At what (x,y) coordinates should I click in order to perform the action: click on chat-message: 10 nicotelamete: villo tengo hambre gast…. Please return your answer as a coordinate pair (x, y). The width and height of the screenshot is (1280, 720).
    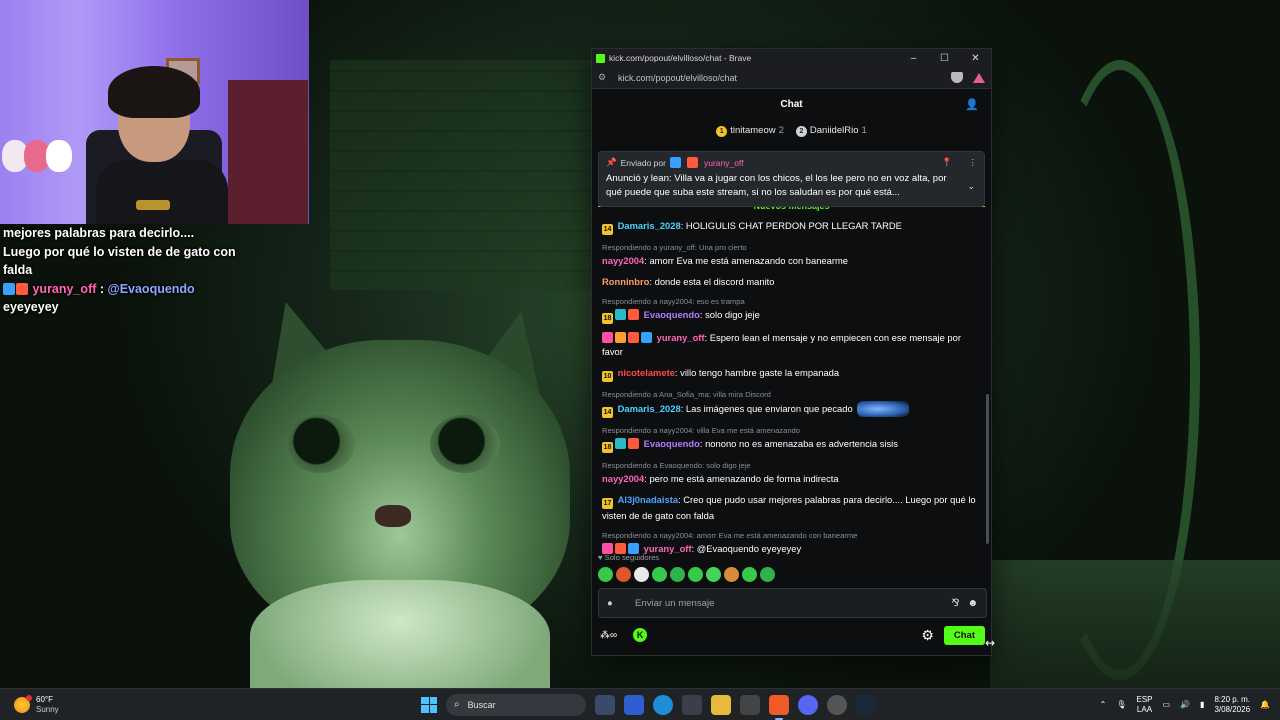
    Looking at the image, I should click on (792, 374).